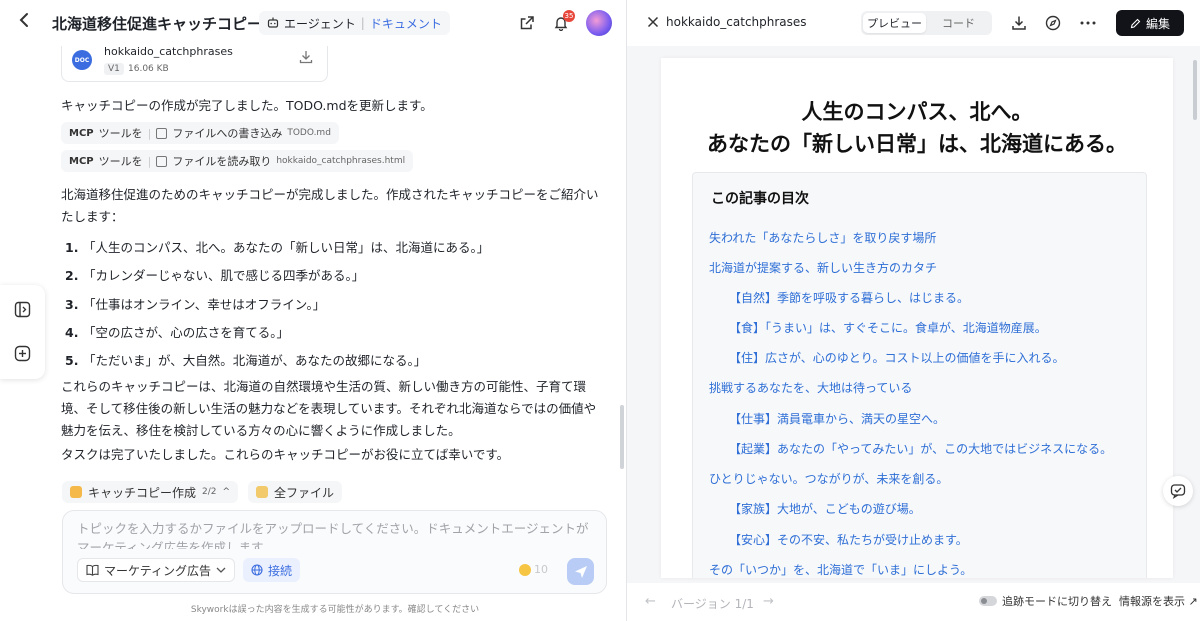  I want to click on all-files-chip: 全ファイル, so click(295, 492).